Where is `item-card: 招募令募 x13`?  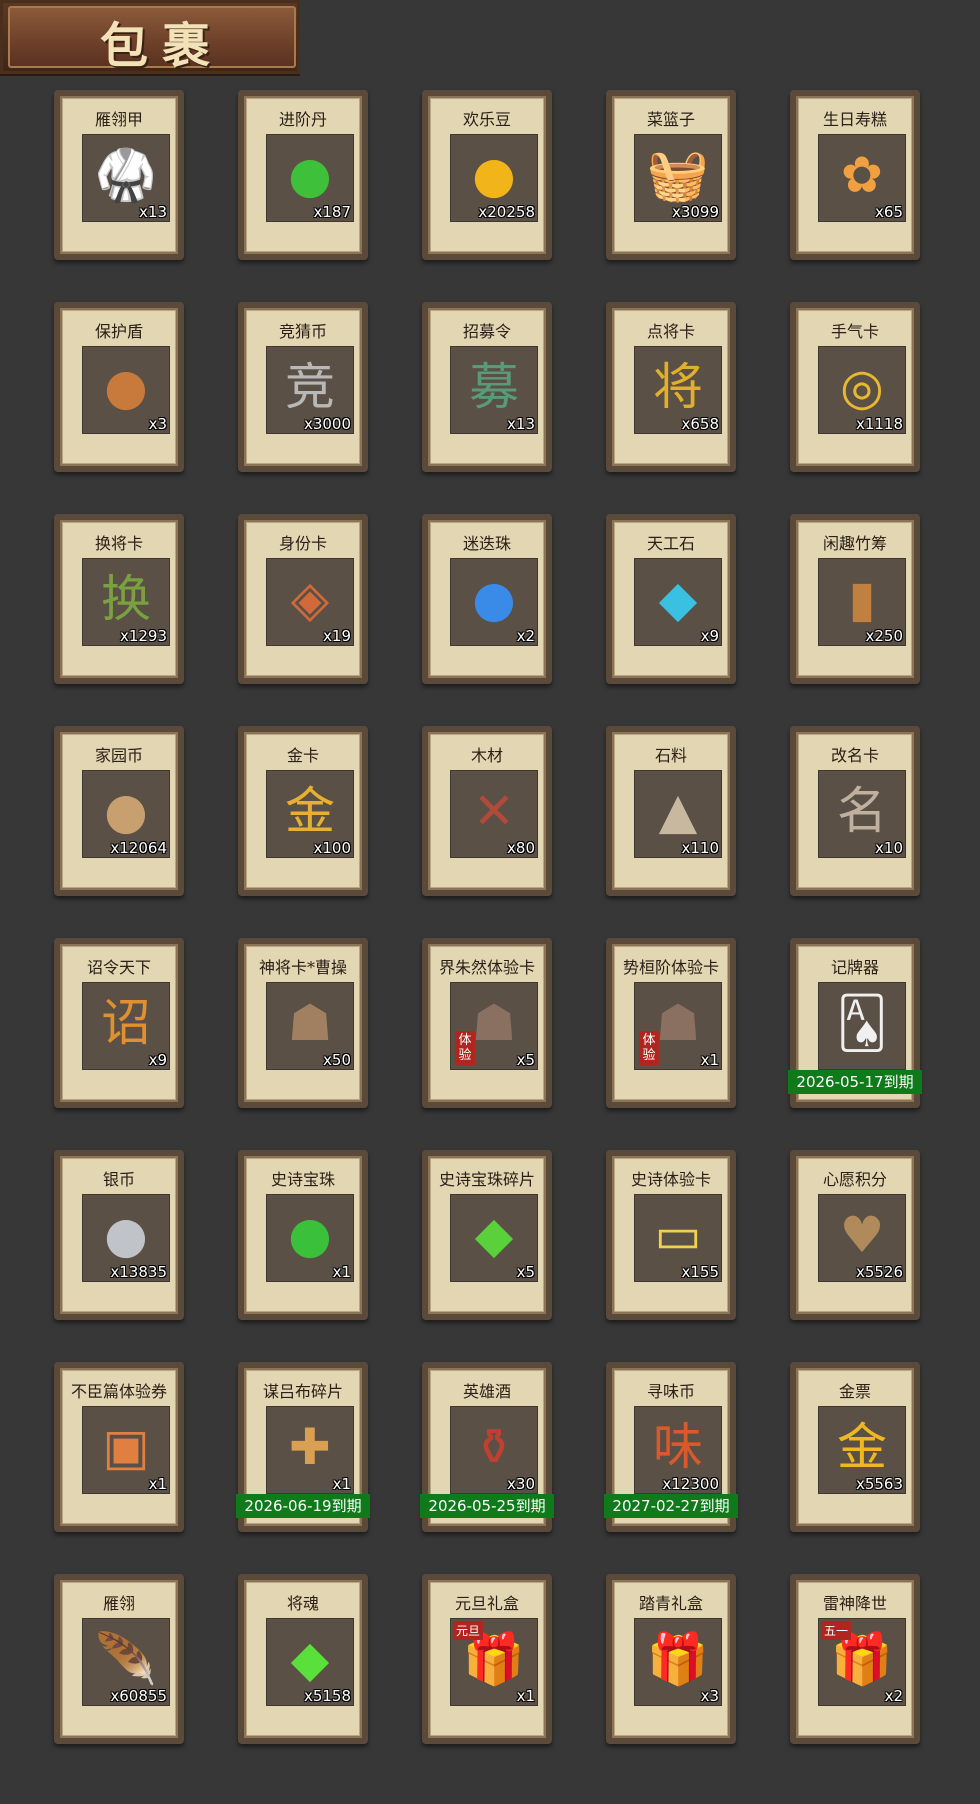 item-card: 招募令募 x13 is located at coordinates (487, 387).